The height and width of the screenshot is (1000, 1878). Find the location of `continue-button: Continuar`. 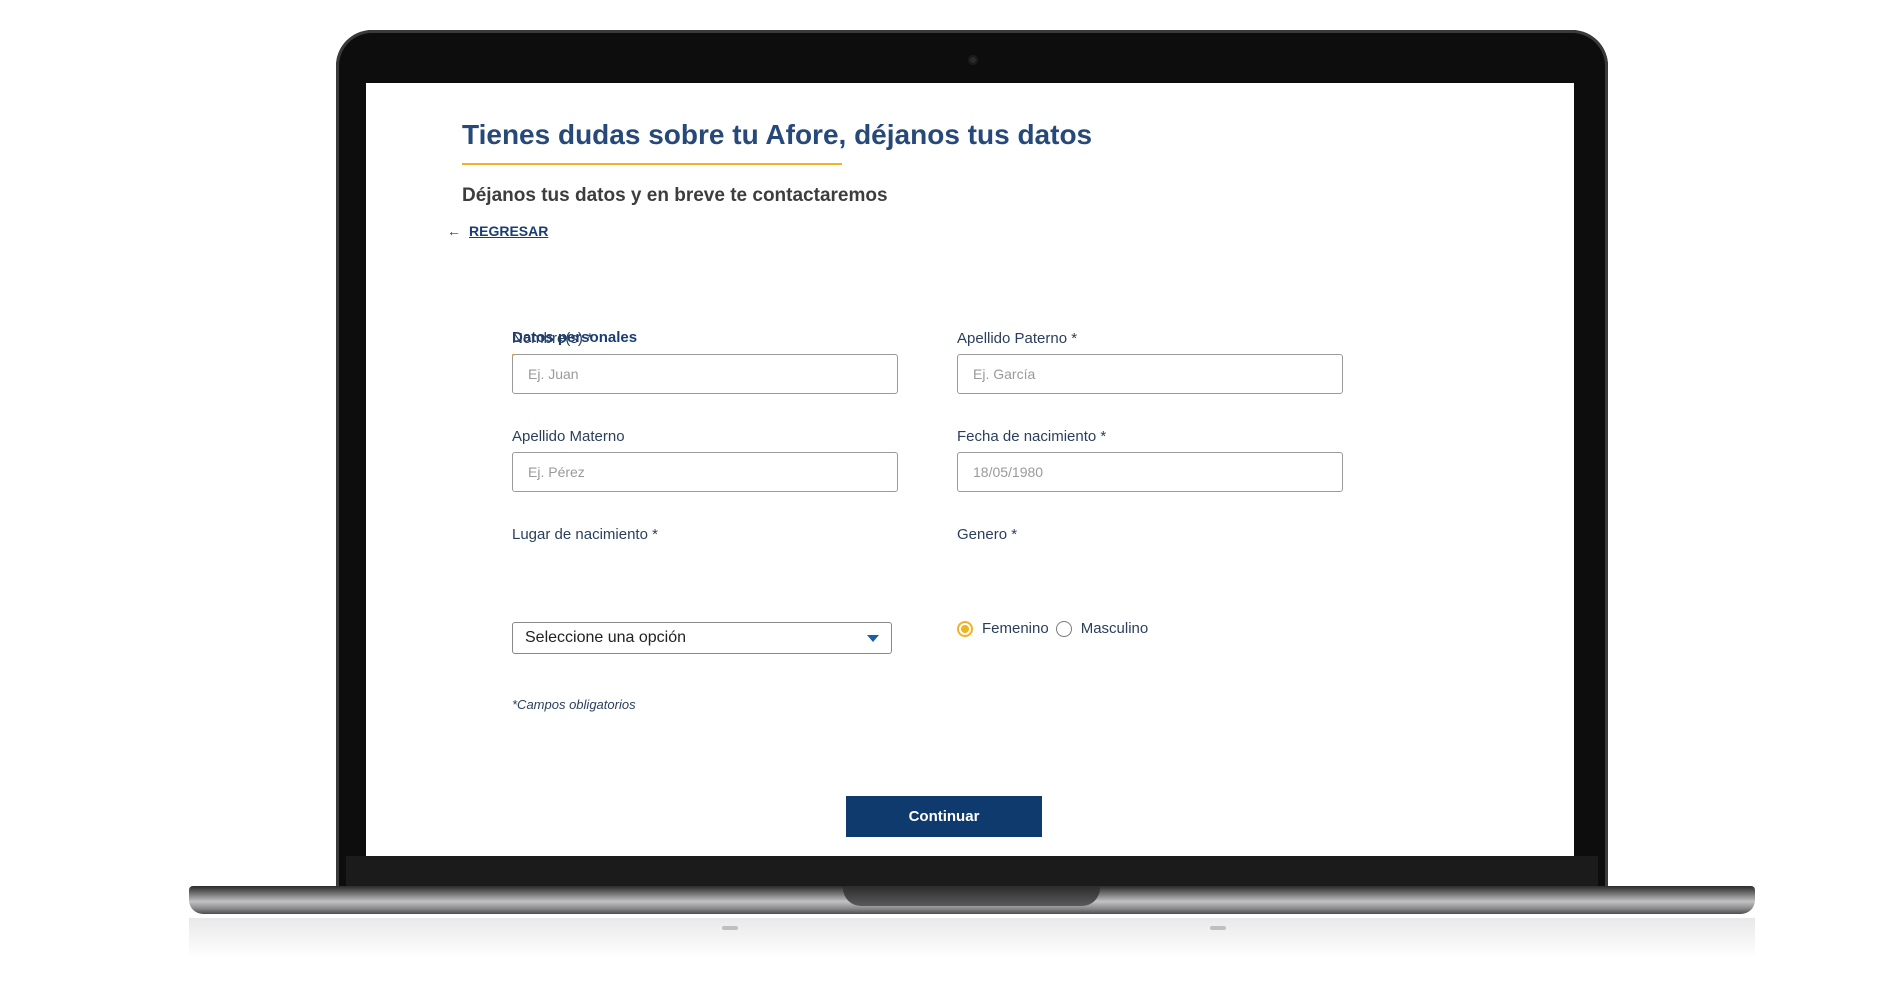

continue-button: Continuar is located at coordinates (944, 816).